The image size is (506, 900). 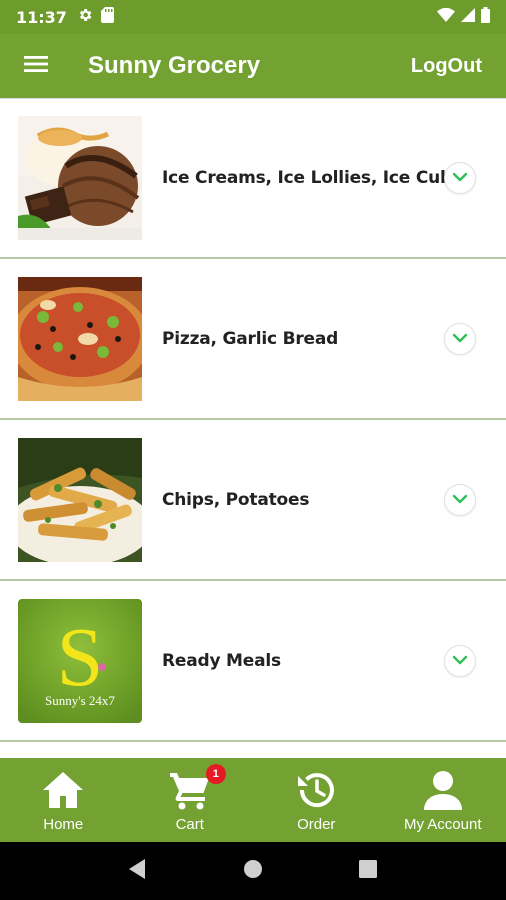 I want to click on status-icons-left, so click(x=95, y=17).